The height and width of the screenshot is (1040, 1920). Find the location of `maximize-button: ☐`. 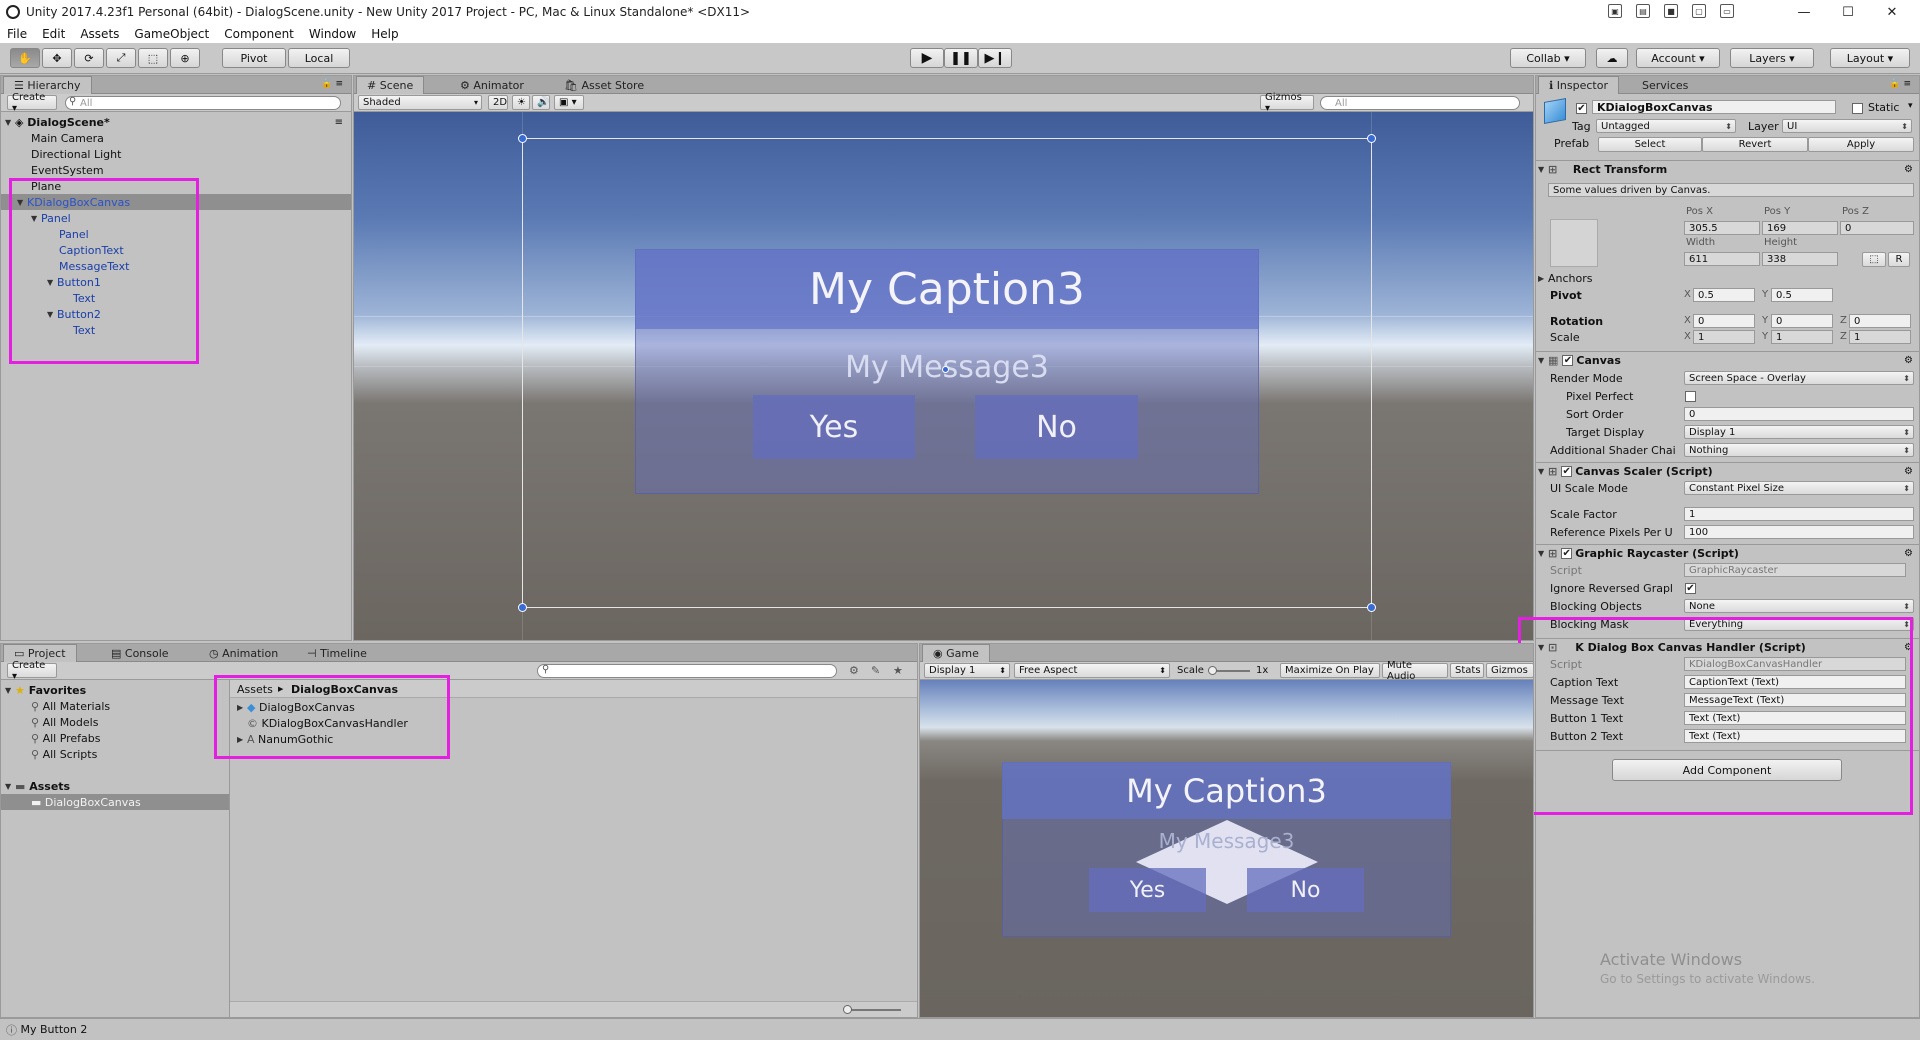

maximize-button: ☐ is located at coordinates (1848, 12).